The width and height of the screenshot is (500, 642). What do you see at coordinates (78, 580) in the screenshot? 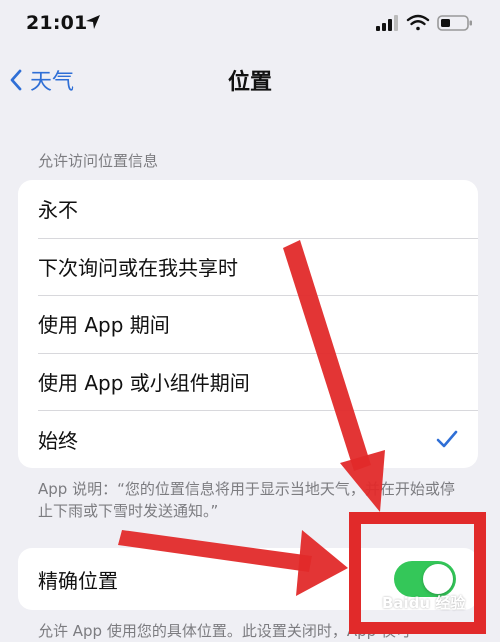
I see `precise-location-label: 精确位置` at bounding box center [78, 580].